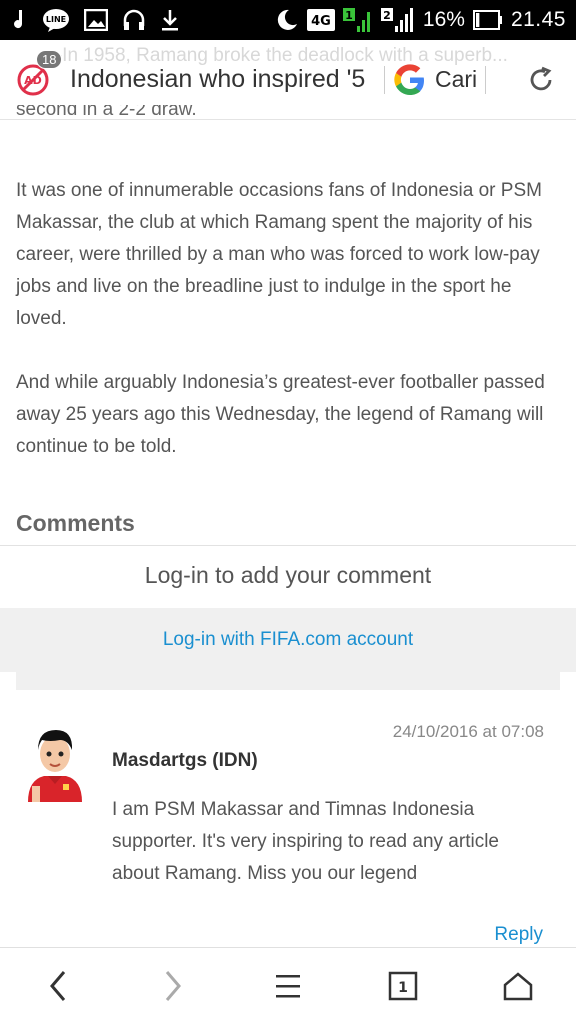 The height and width of the screenshot is (1024, 576). I want to click on google-search-button: Cari, so click(435, 80).